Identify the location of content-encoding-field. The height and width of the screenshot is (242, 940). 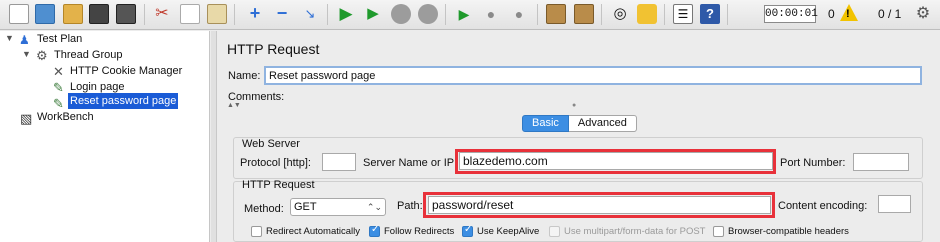
(894, 204).